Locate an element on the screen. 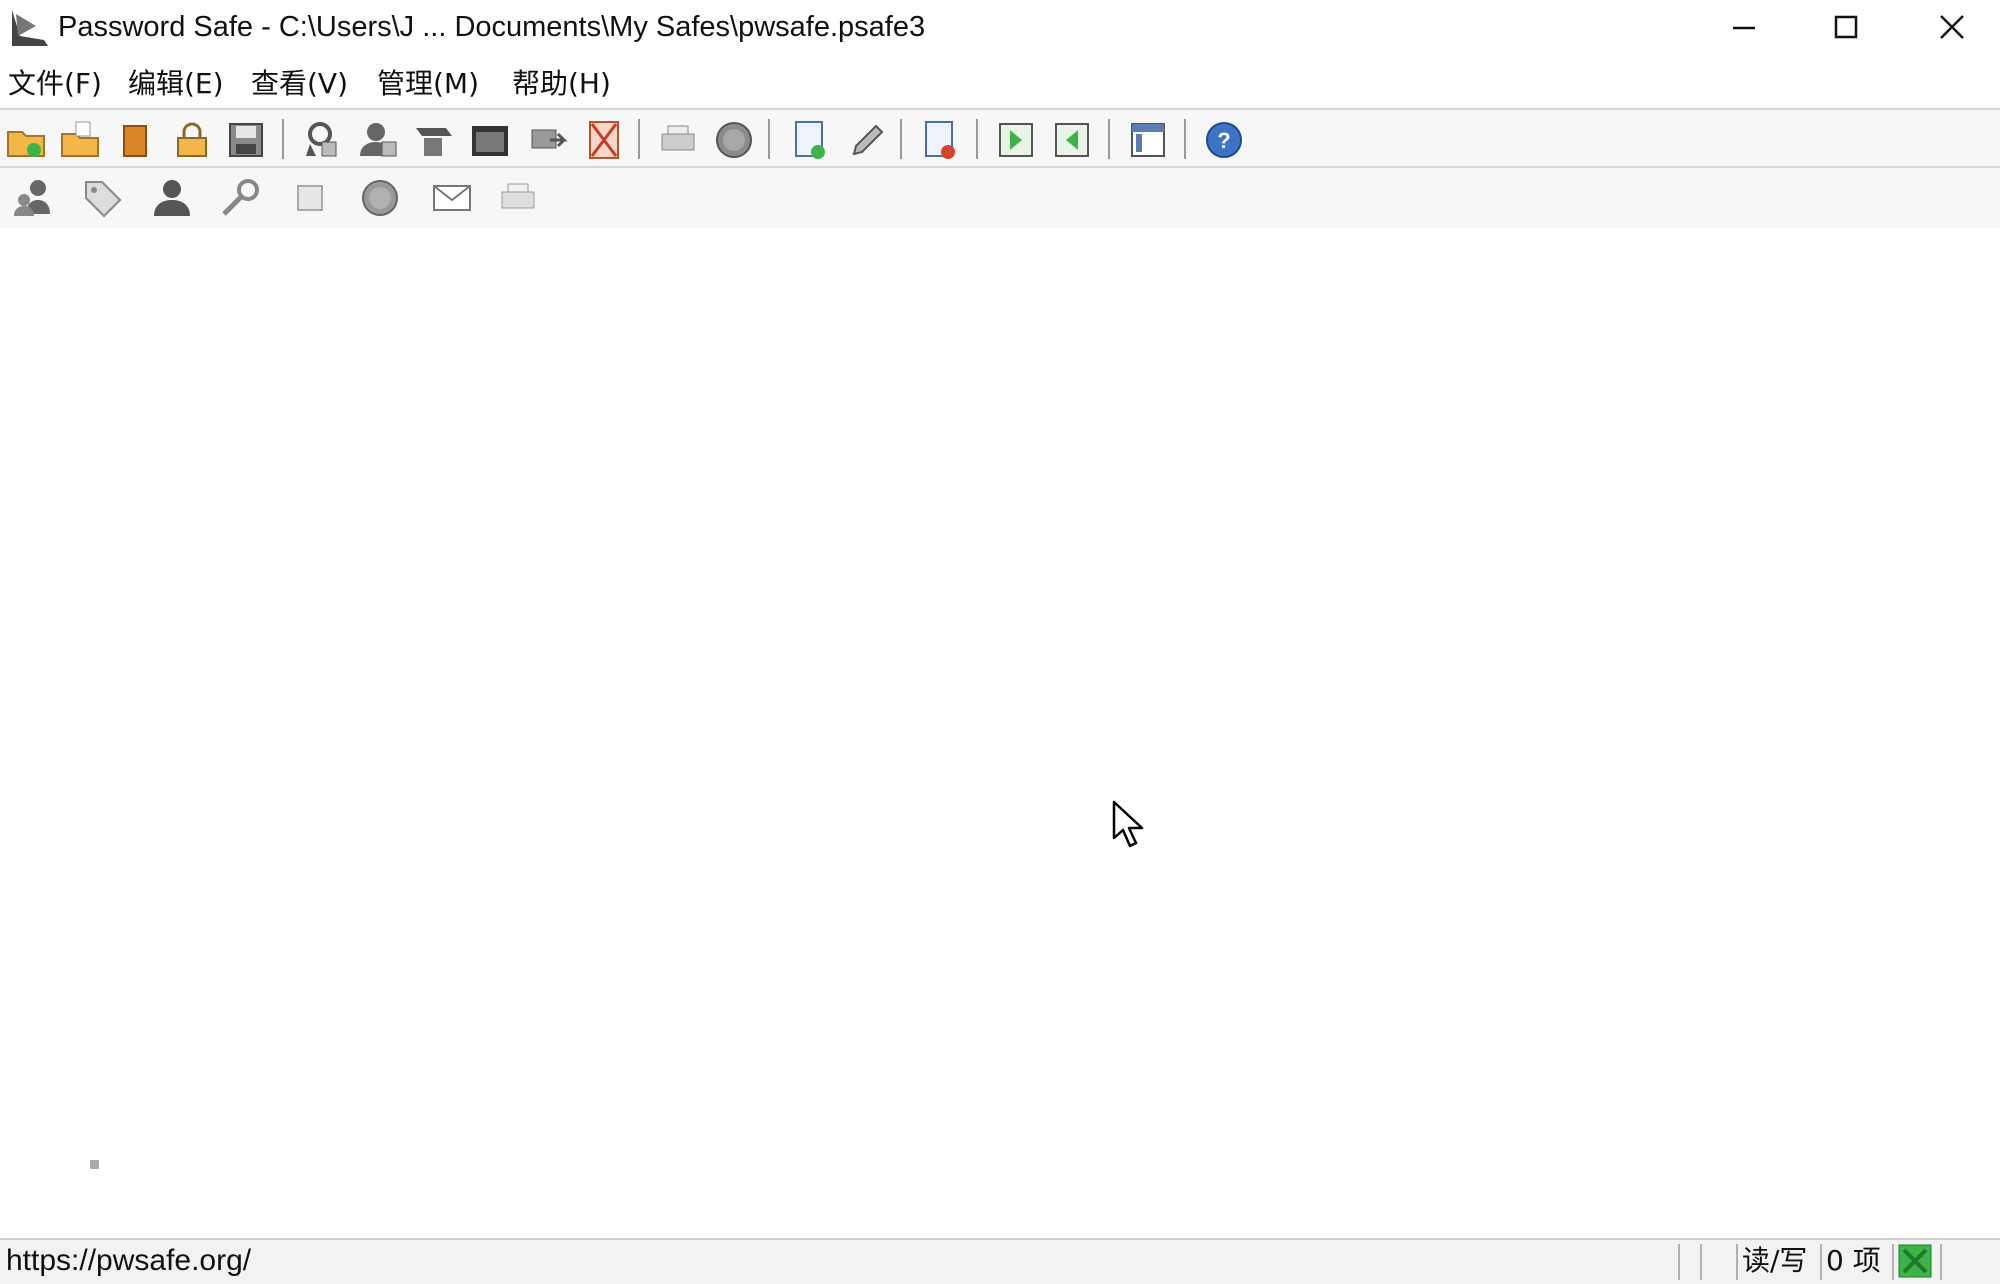  close-icon is located at coordinates (1952, 27).